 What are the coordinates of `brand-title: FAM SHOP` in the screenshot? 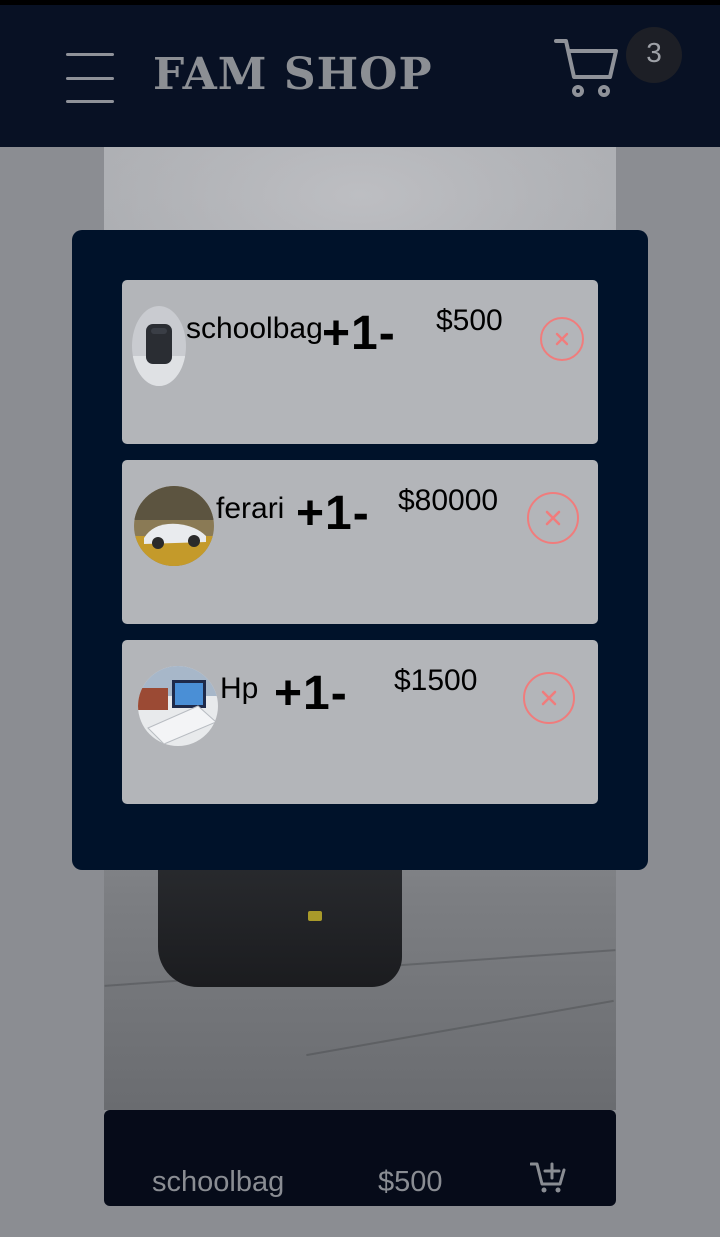 It's located at (293, 74).